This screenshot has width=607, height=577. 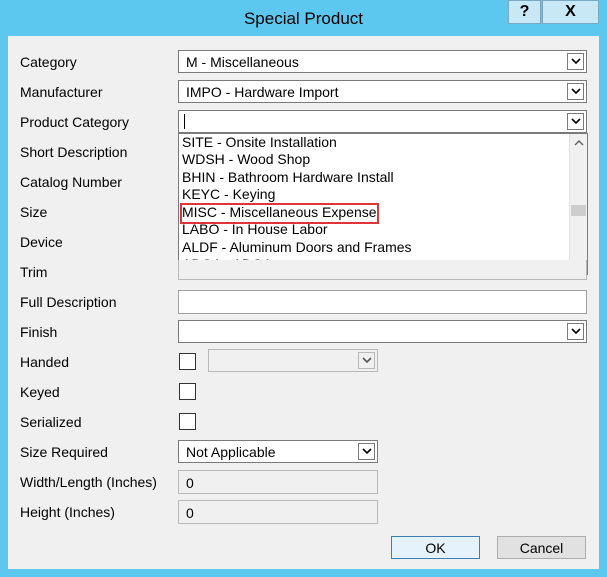 I want to click on label-device: Device, so click(x=41, y=242).